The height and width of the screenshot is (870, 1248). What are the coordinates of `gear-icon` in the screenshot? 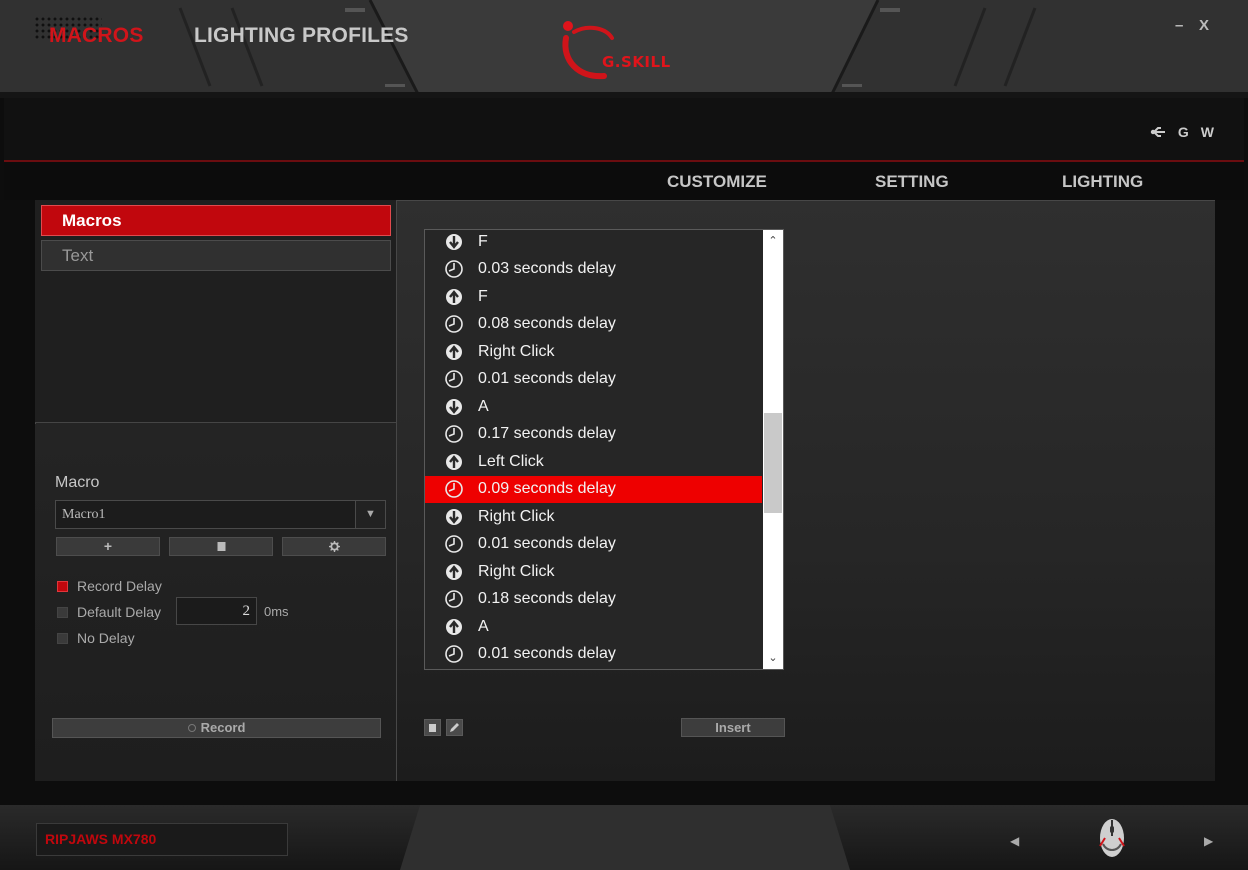 It's located at (334, 546).